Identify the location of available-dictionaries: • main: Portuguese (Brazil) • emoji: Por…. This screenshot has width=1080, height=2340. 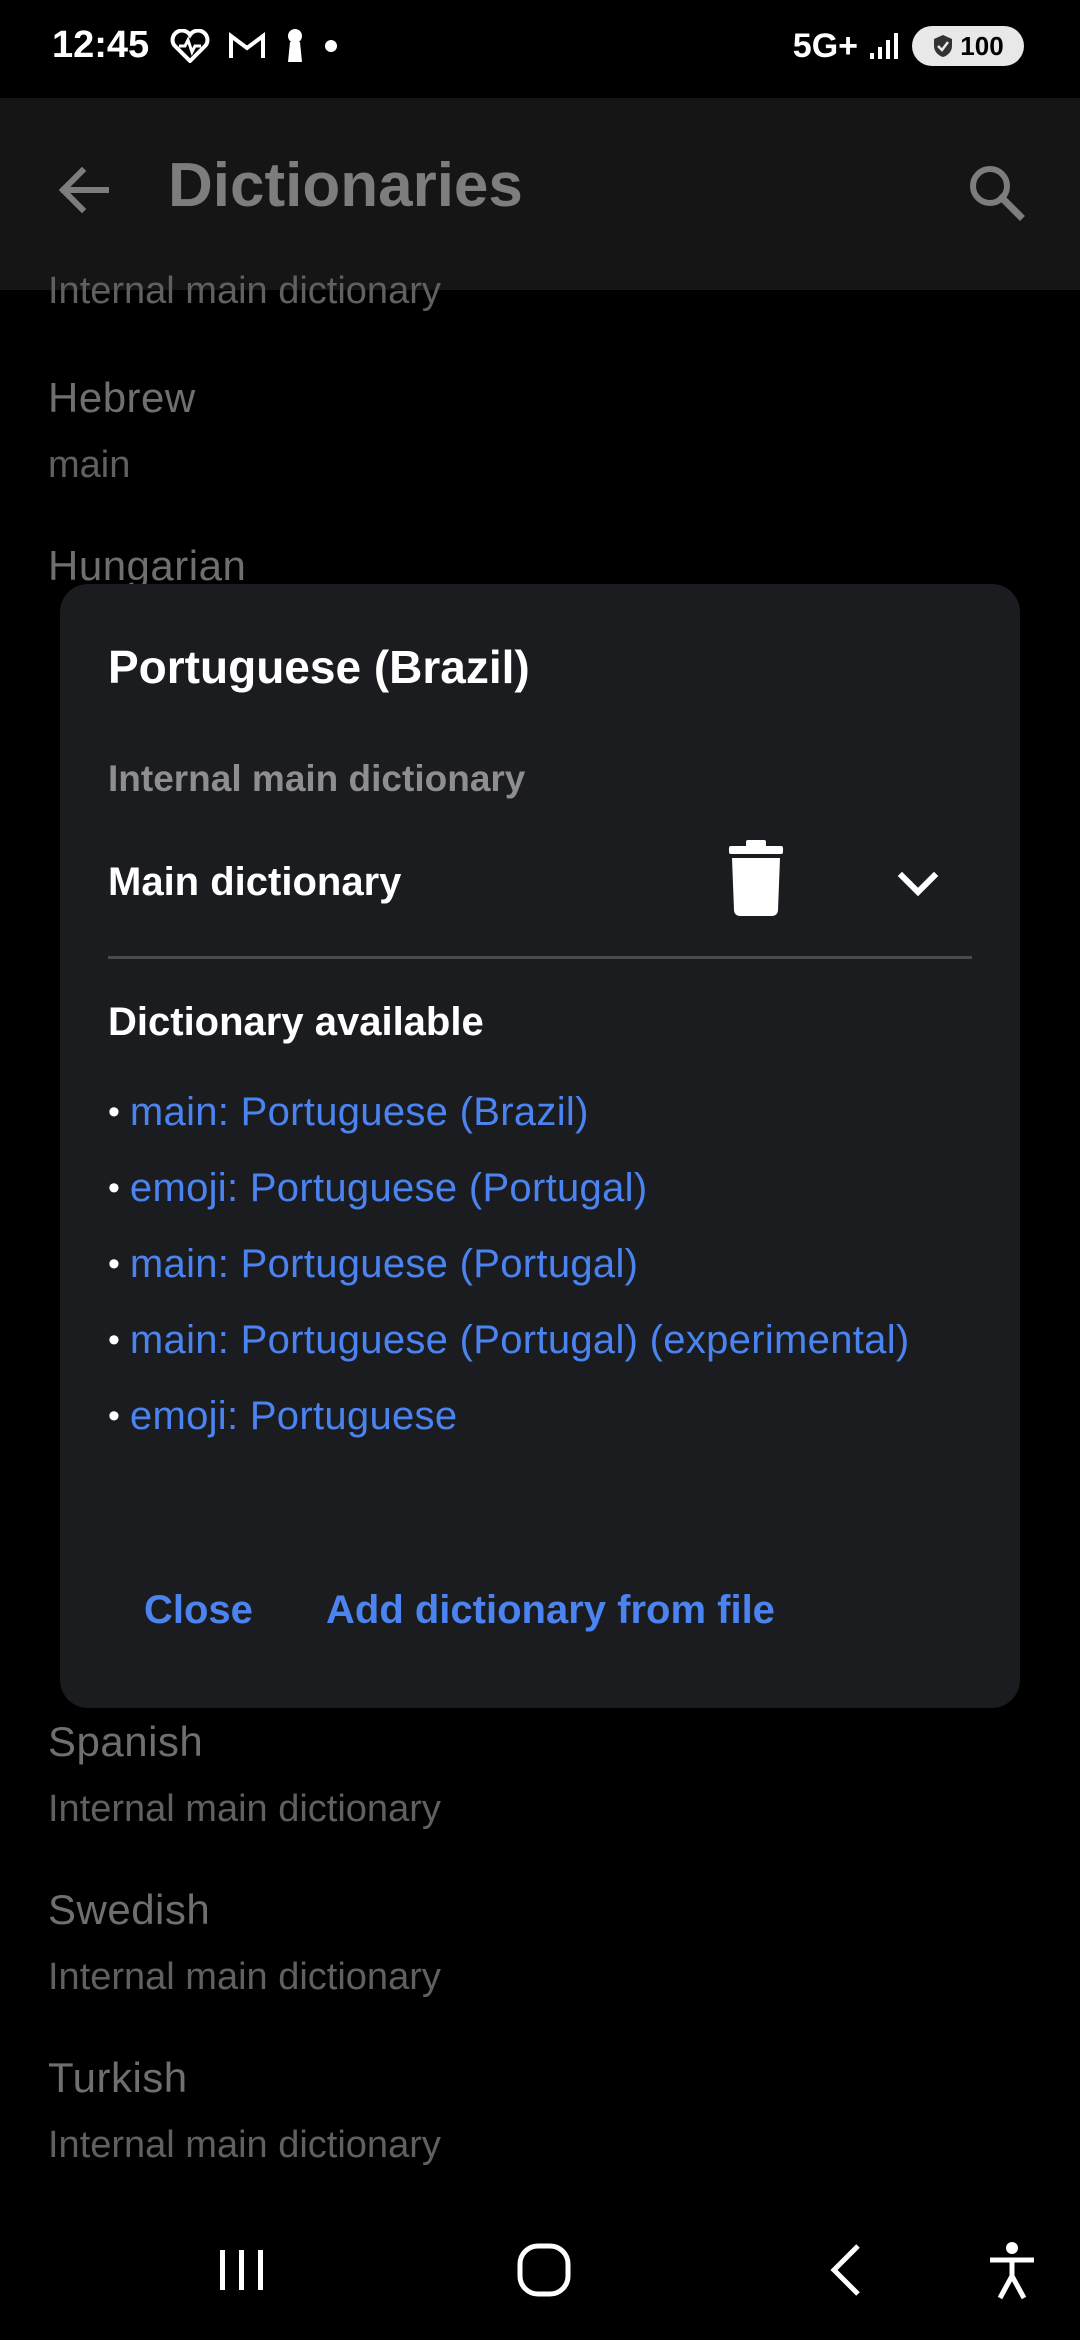
(548, 1264).